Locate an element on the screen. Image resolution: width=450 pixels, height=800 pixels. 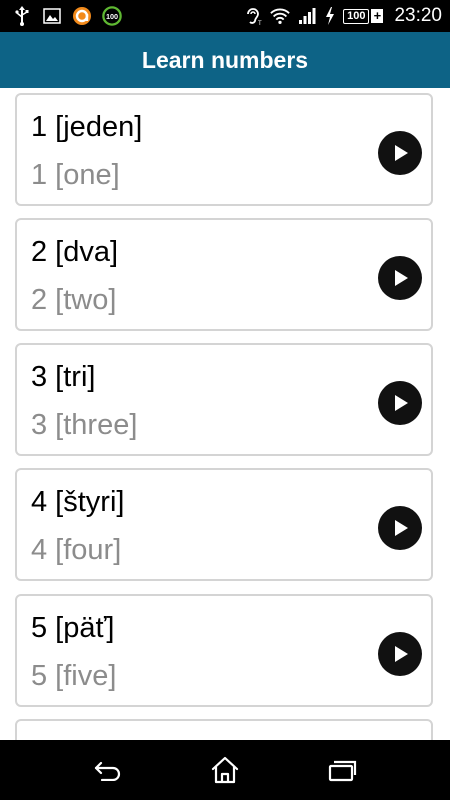
battery-level: 100 is located at coordinates (356, 16).